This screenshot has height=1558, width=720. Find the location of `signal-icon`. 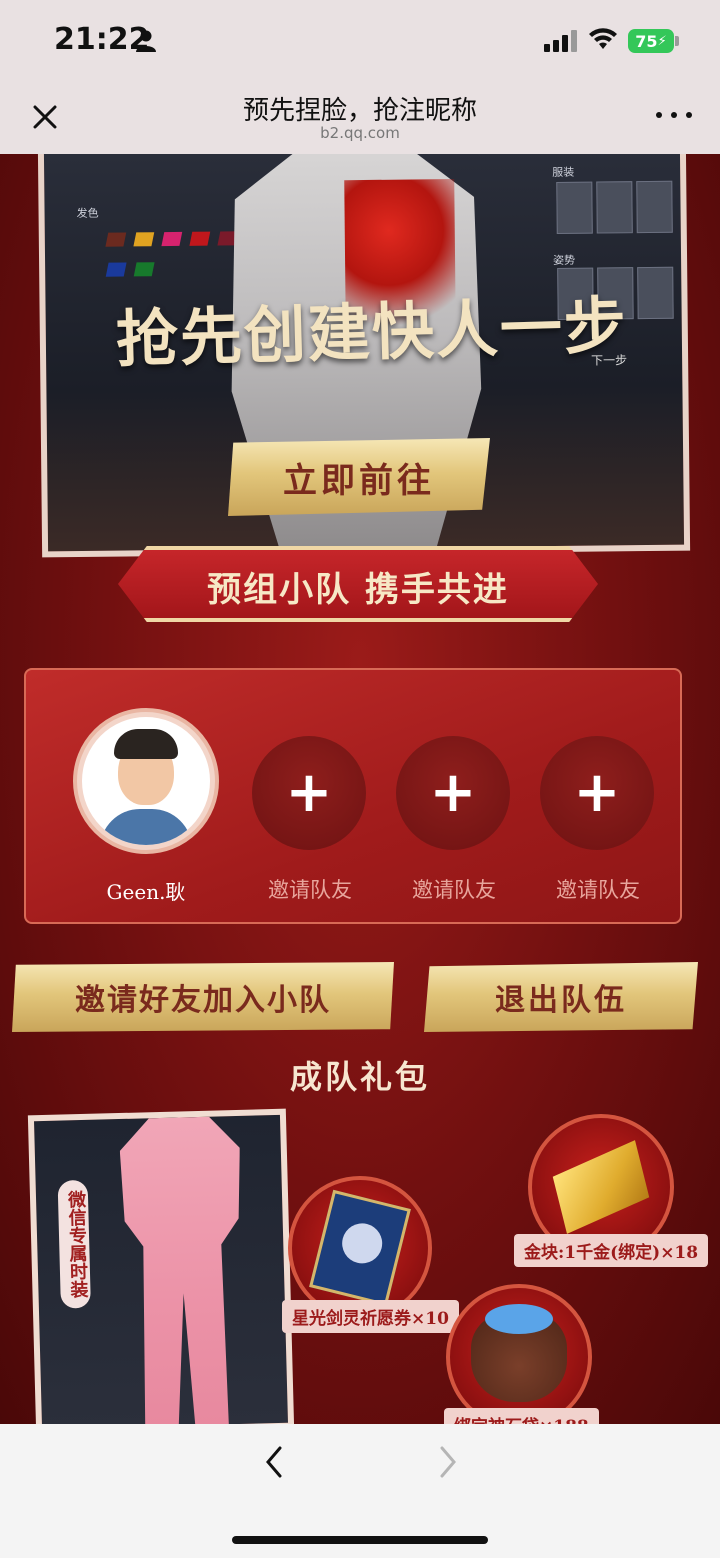

signal-icon is located at coordinates (561, 41).